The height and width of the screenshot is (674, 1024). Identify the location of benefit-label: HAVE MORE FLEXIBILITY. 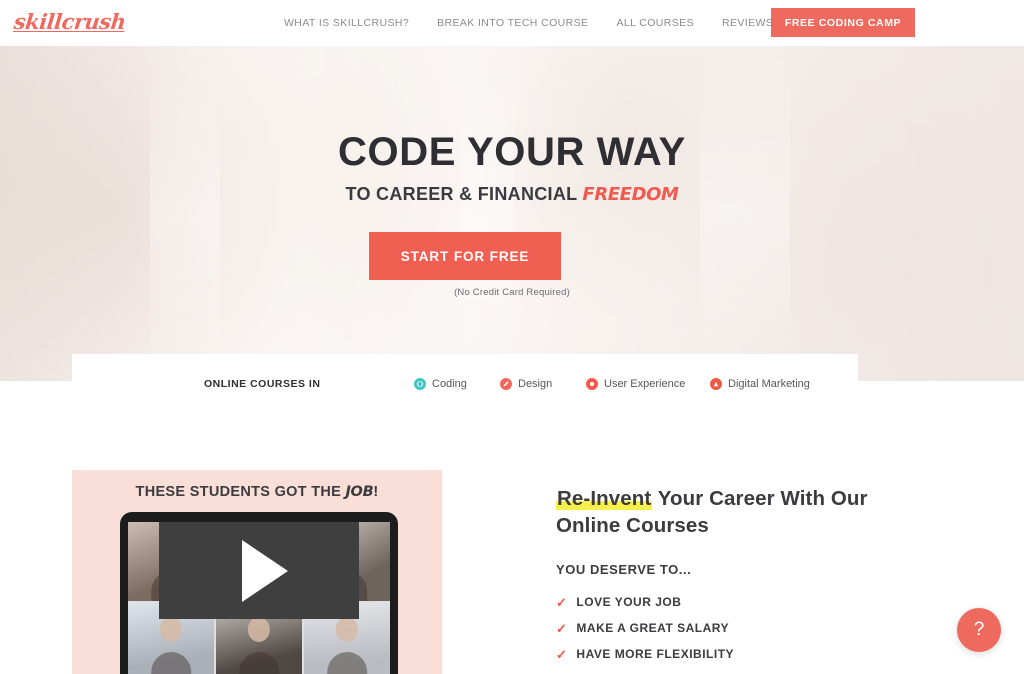
(655, 654).